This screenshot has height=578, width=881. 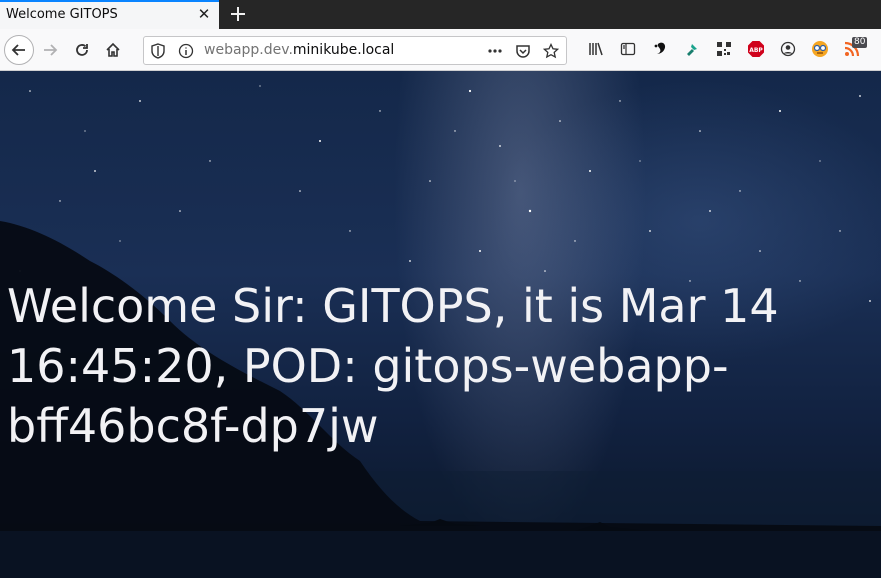 What do you see at coordinates (596, 49) in the screenshot?
I see `library-icon` at bounding box center [596, 49].